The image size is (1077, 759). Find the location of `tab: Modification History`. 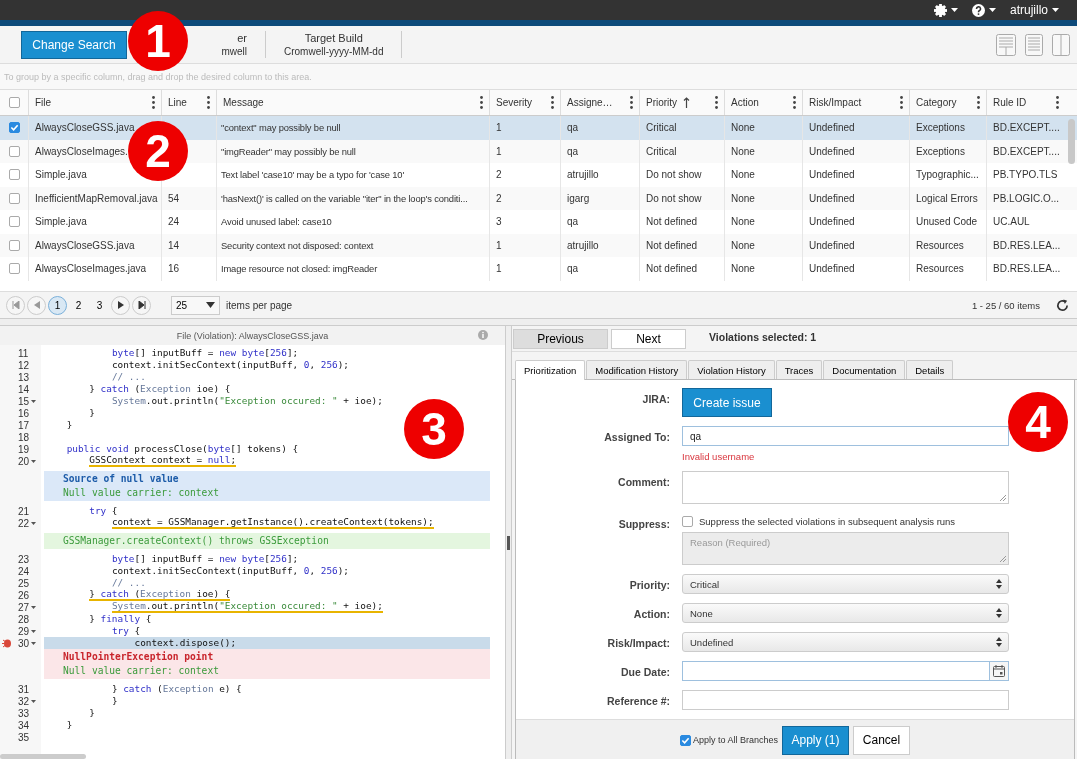

tab: Modification History is located at coordinates (637, 369).